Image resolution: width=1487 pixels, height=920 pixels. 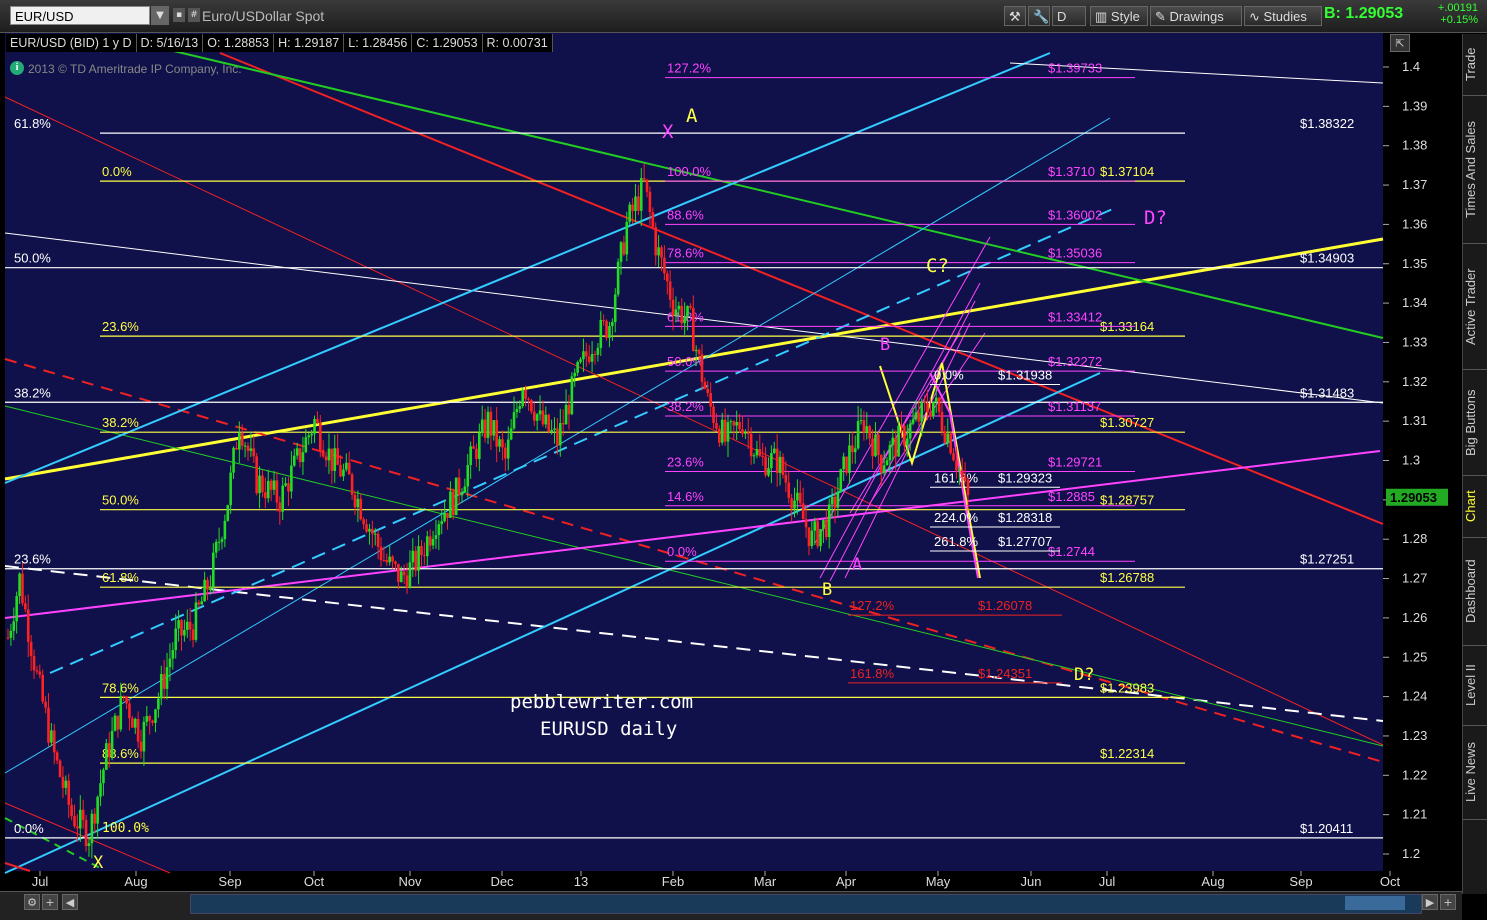 I want to click on price-change: +.00191 +0.15%, so click(x=1454, y=14).